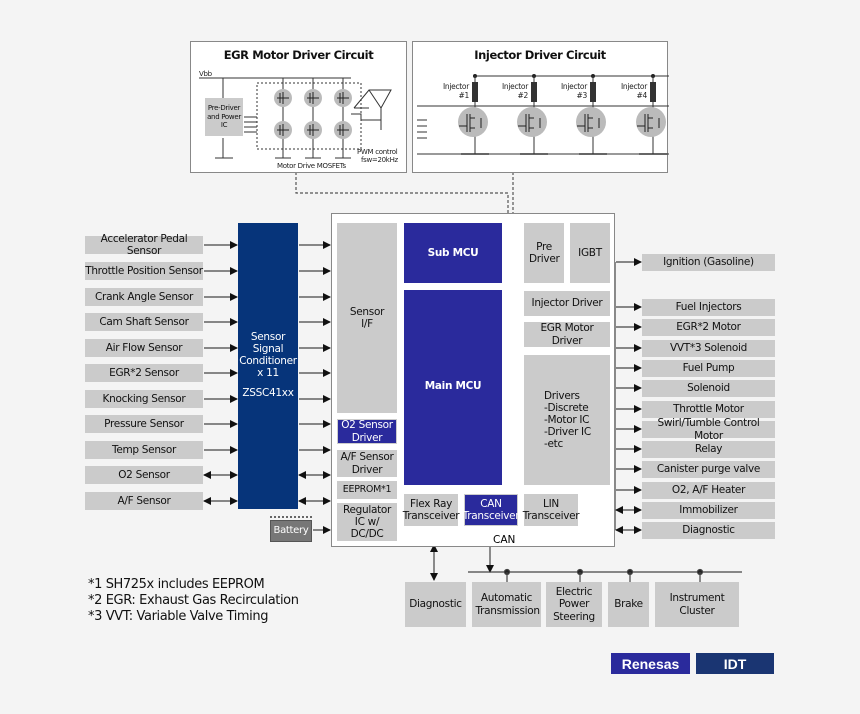 The height and width of the screenshot is (714, 860). Describe the element at coordinates (367, 522) in the screenshot. I see `regulator-block: Regulator IC w/ DC/DC` at that location.